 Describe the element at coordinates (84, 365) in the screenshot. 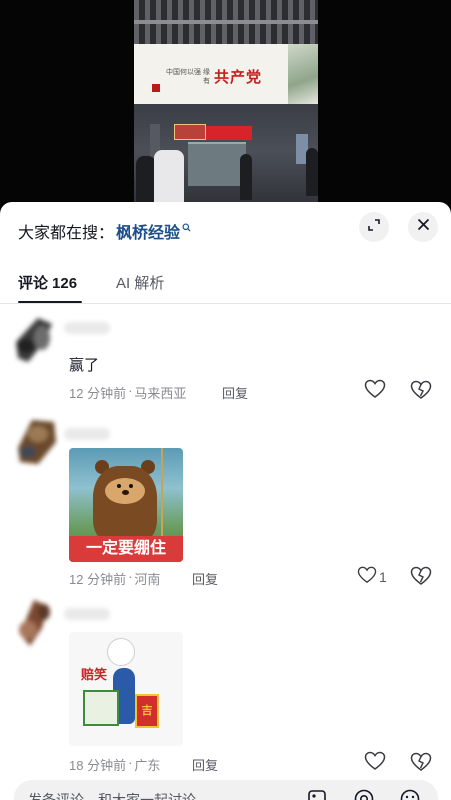

I see `comment-text: 赢了` at that location.